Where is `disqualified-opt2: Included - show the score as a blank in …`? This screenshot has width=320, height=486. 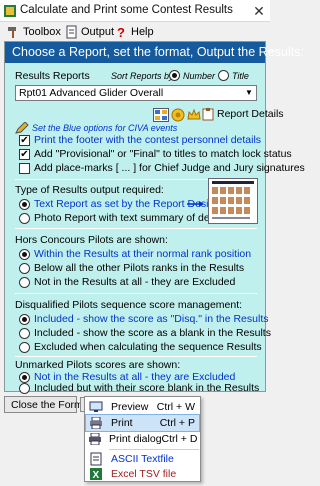 disqualified-opt2: Included - show the score as a blank in … is located at coordinates (145, 333).